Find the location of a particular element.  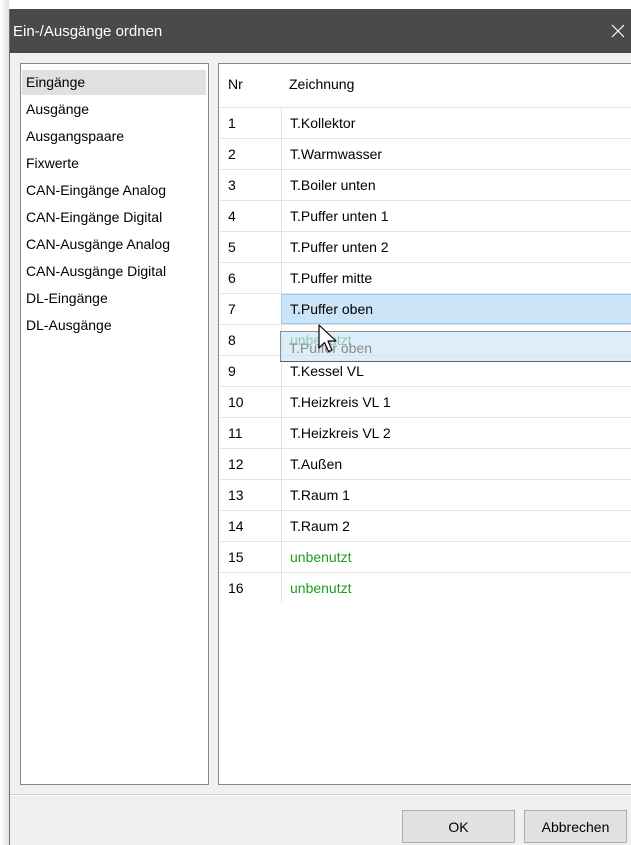

table-row: 2 T.Warmwasser is located at coordinates (425, 153).